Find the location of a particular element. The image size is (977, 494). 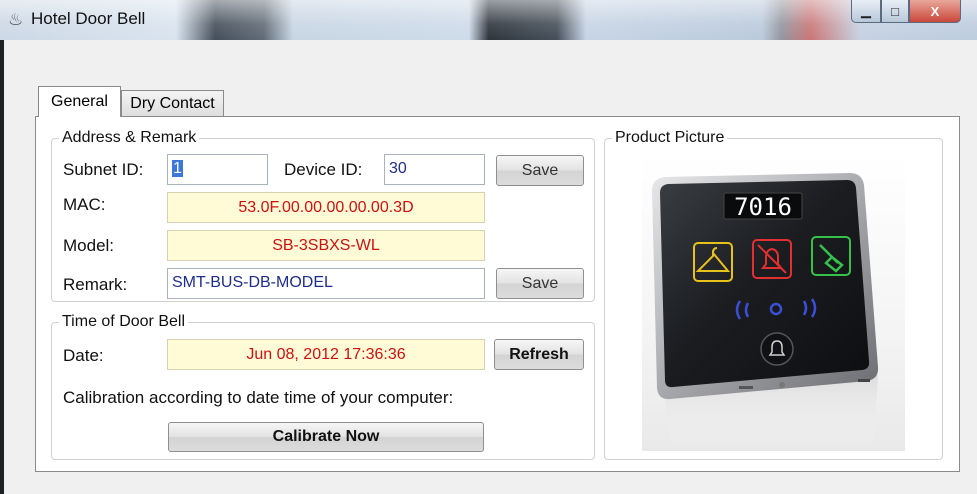

tab-general: General is located at coordinates (79, 101).